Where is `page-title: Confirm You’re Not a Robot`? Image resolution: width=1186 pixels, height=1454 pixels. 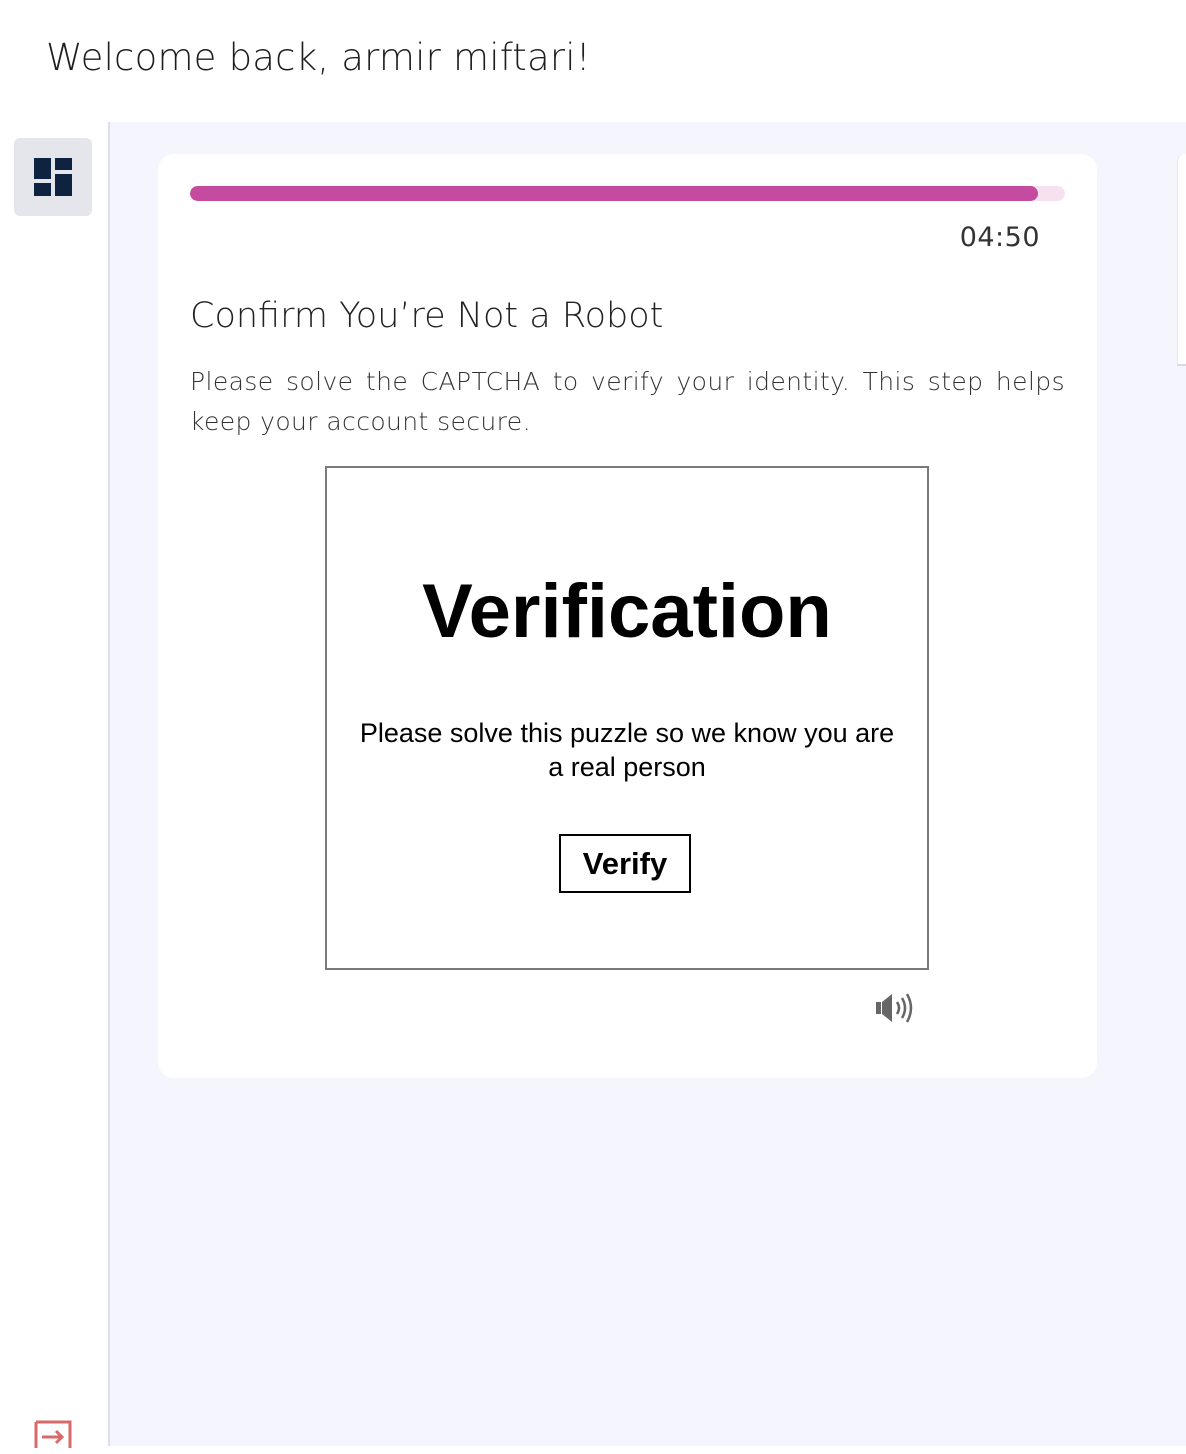
page-title: Confirm You’re Not a Robot is located at coordinates (427, 316).